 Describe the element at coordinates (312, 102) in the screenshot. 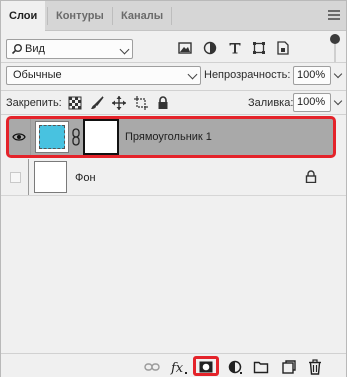

I see `fill-input: 100%` at that location.